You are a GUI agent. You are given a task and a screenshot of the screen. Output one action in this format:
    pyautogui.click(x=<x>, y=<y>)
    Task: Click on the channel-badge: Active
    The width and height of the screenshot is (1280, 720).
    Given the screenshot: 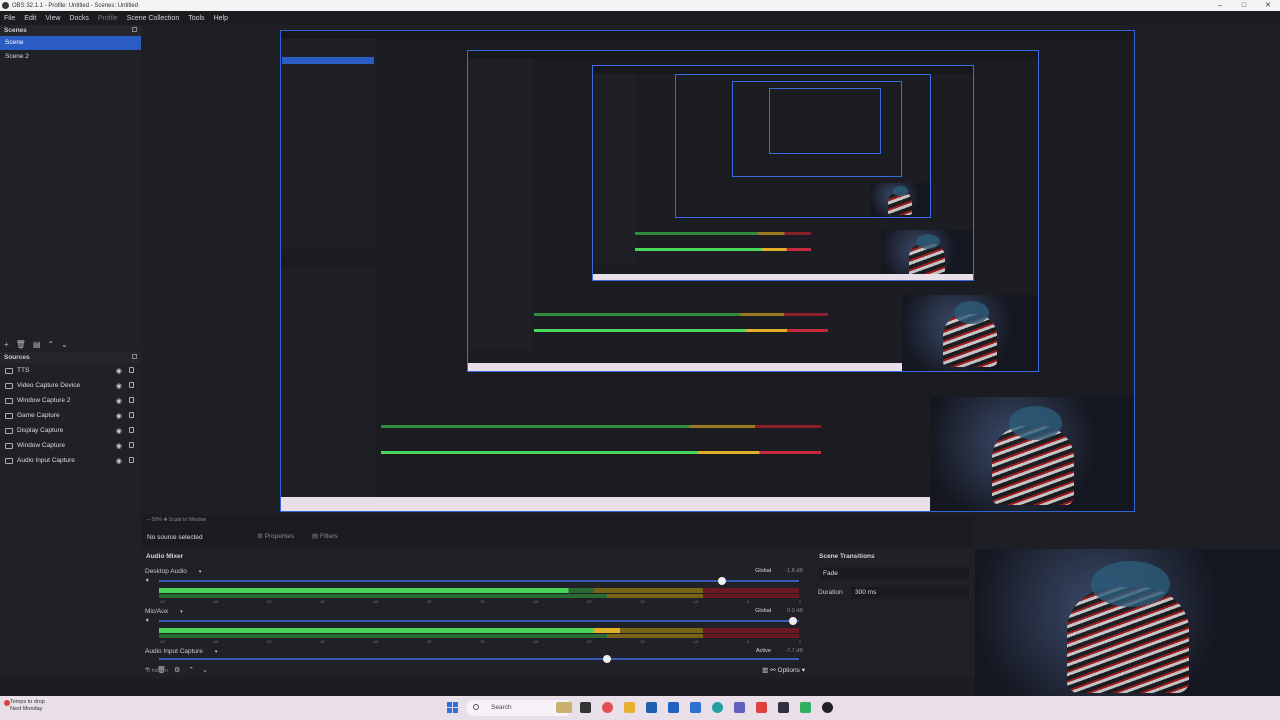 What is the action you would take?
    pyautogui.click(x=763, y=651)
    